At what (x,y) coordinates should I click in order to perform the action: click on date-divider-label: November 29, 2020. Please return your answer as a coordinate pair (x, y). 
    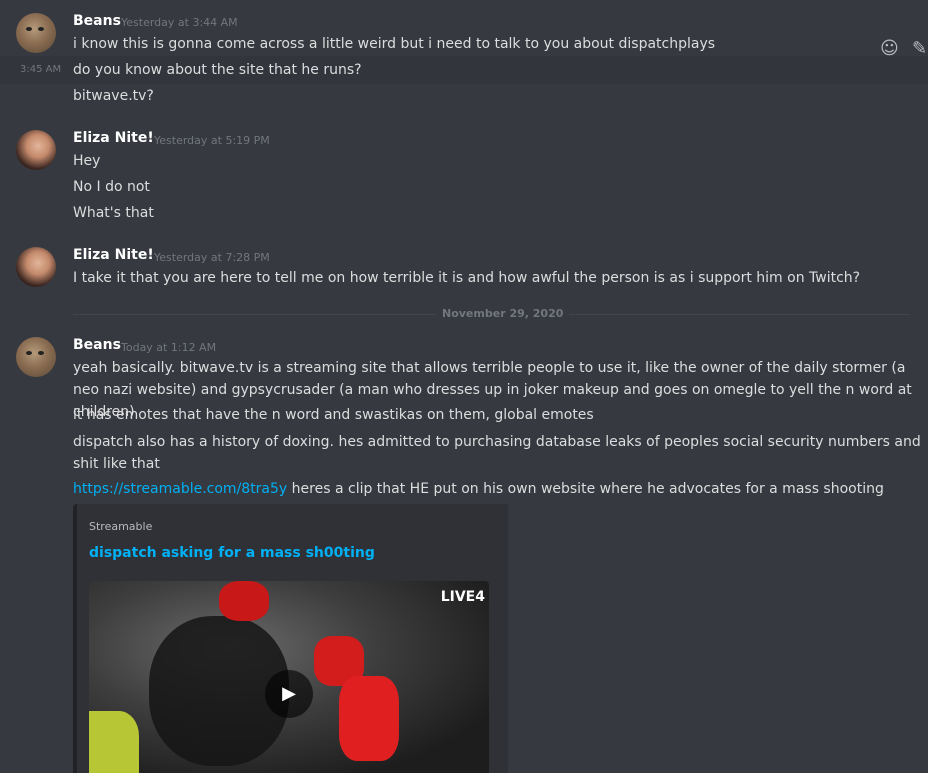
    Looking at the image, I should click on (503, 313).